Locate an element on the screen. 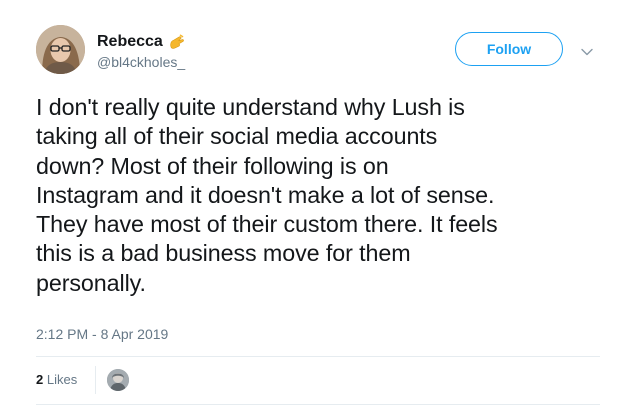 The image size is (635, 409). tweet-text-line: down? Most of their following is on is located at coordinates (212, 165).